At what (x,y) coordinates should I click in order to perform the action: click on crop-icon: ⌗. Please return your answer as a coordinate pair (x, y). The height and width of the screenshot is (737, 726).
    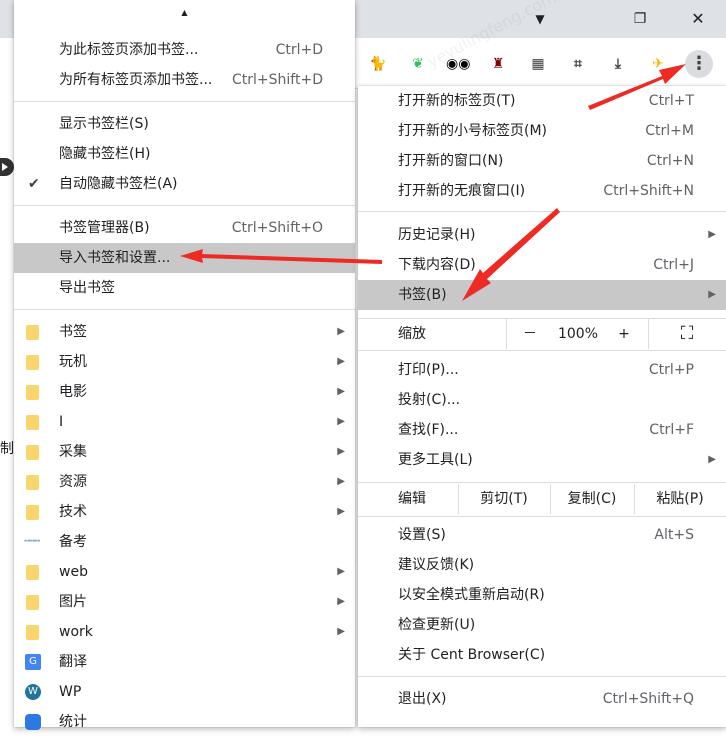
    Looking at the image, I should click on (578, 64).